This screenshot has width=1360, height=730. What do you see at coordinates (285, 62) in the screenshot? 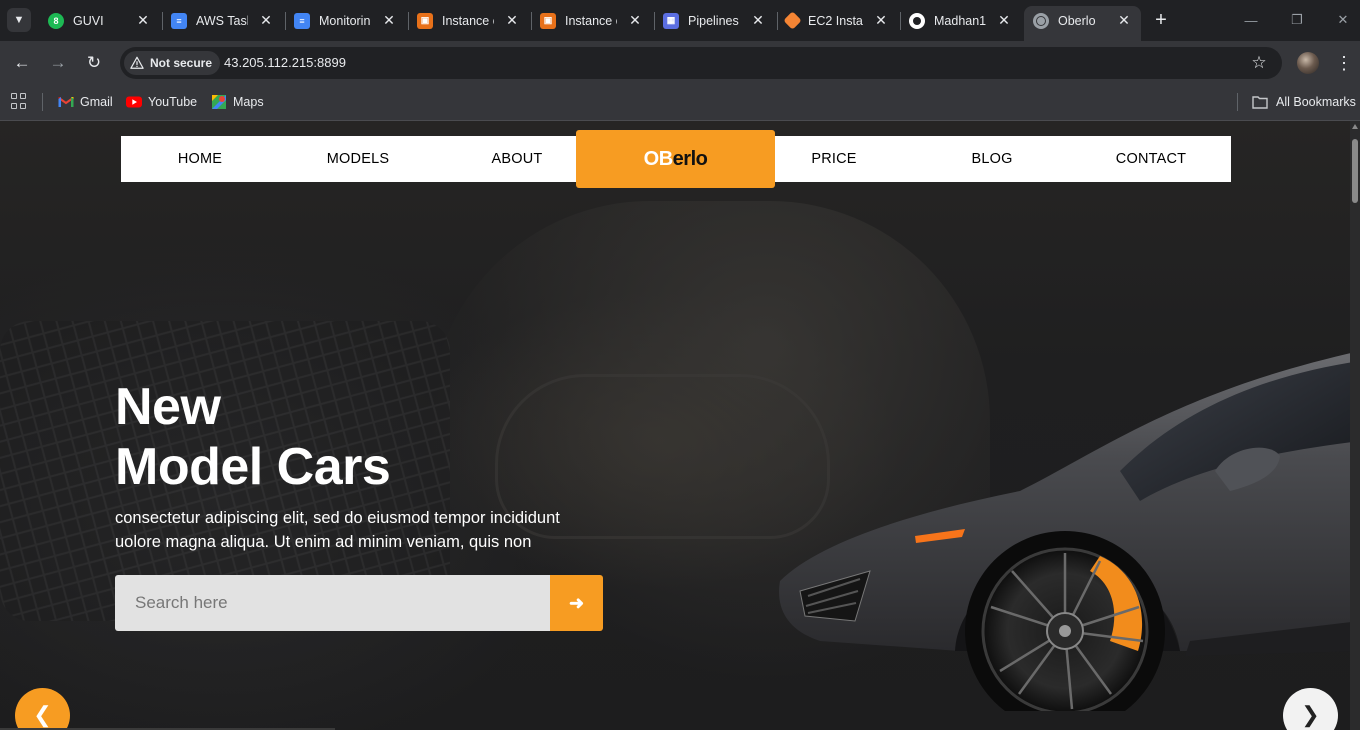
I see `url-text: 43.205.112.215:8899` at bounding box center [285, 62].